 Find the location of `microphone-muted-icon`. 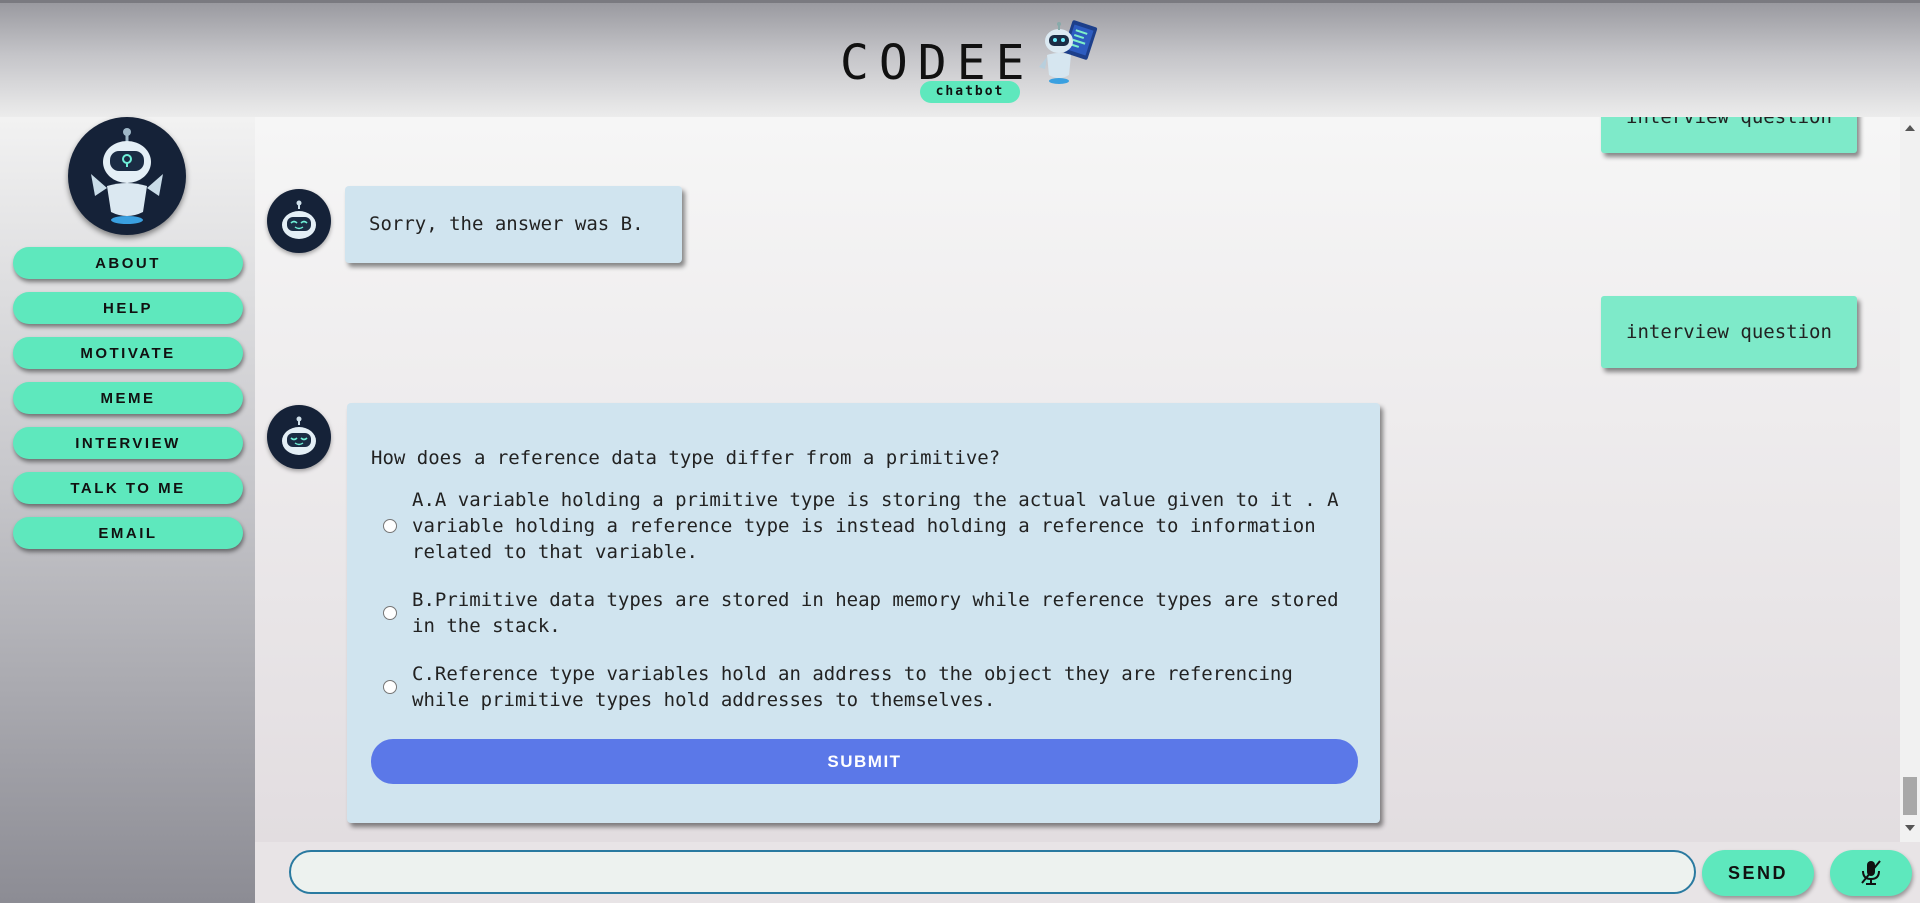

microphone-muted-icon is located at coordinates (1871, 872).